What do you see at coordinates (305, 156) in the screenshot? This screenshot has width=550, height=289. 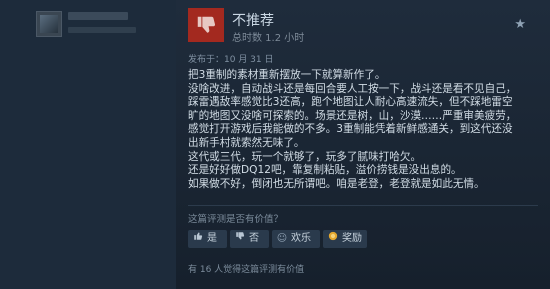 I see `review-line: 这代或三代，玩一个就够了，玩多了腻味打哈欠。` at bounding box center [305, 156].